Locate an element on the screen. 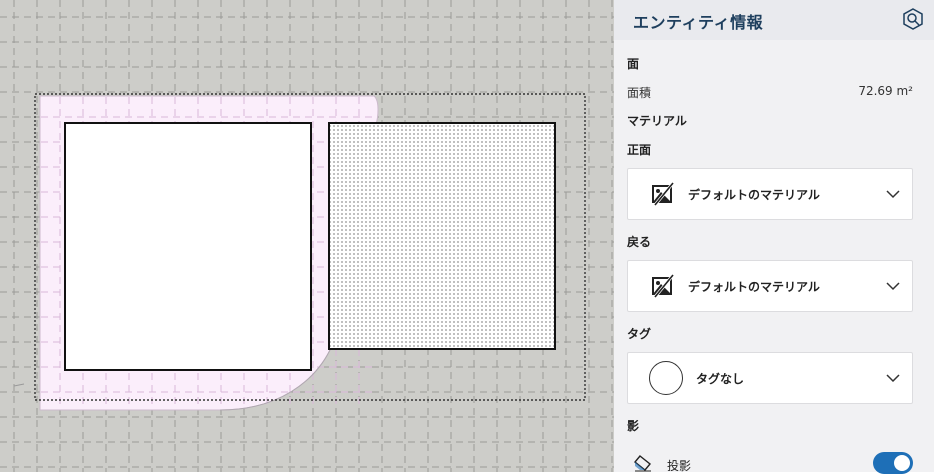 The width and height of the screenshot is (934, 475). area-value: 72.69 m² is located at coordinates (885, 91).